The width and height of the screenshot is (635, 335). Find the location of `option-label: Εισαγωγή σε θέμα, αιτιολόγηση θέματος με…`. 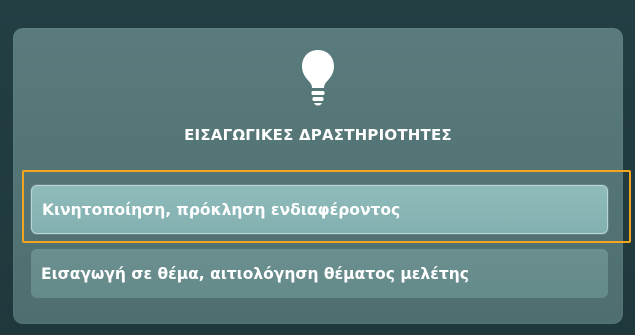

option-label: Εισαγωγή σε θέμα, αιτιολόγηση θέματος με… is located at coordinates (255, 273).